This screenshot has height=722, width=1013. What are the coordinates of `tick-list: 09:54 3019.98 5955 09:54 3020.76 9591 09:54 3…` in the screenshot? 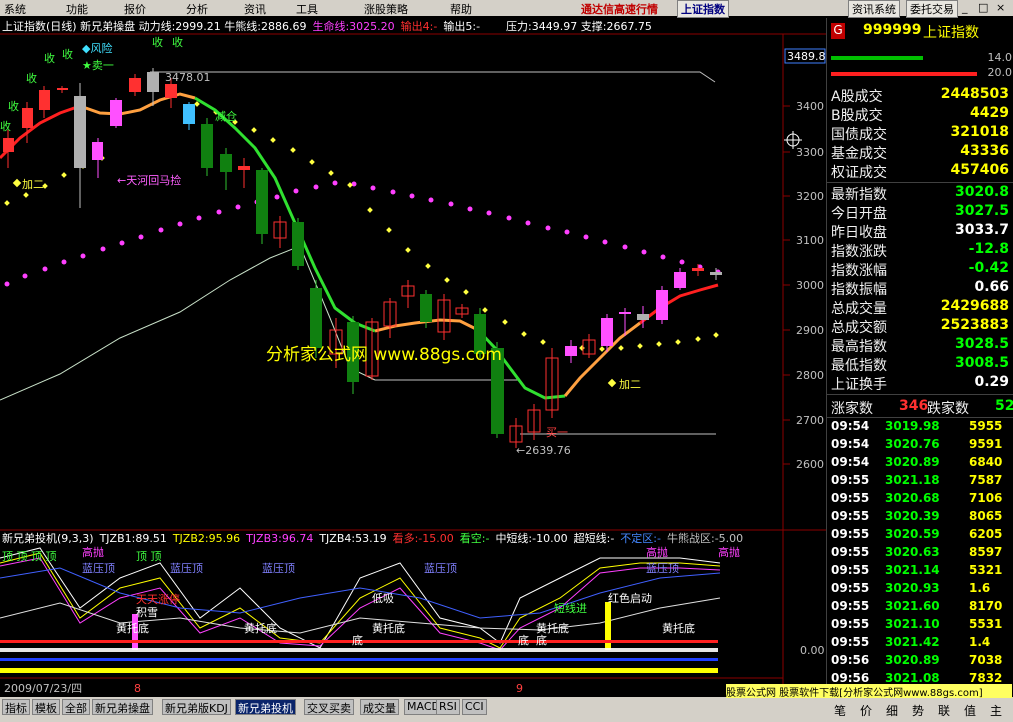 It's located at (920, 558).